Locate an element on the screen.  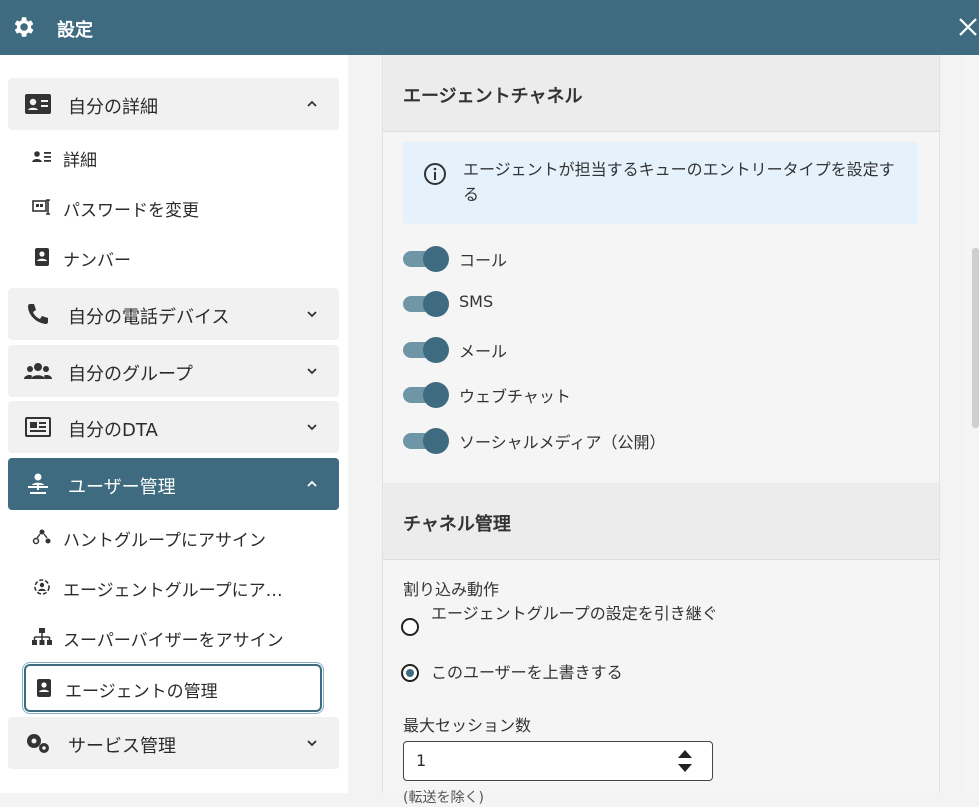
section-service-management: サービス管理 is located at coordinates (173, 743).